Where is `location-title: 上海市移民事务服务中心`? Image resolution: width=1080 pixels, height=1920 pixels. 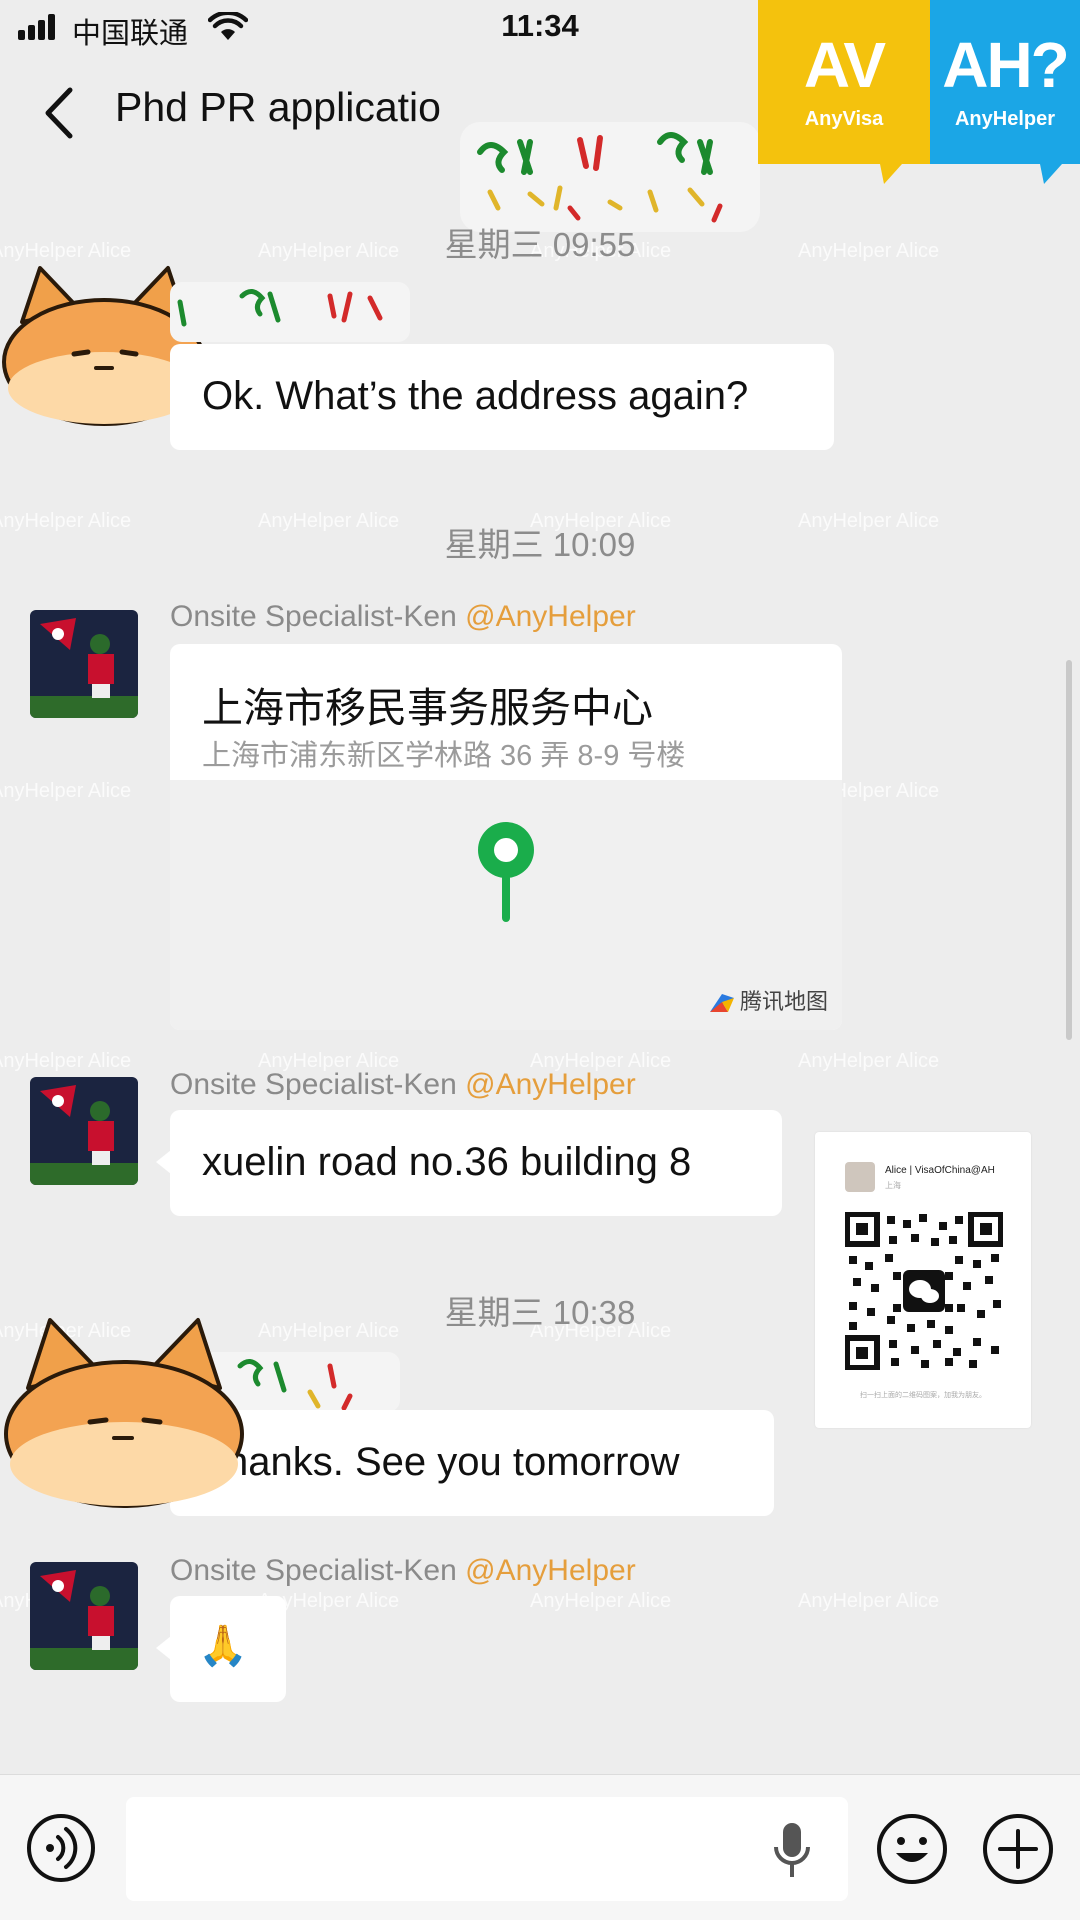
location-title: 上海市移民事务服务中心 is located at coordinates (427, 708).